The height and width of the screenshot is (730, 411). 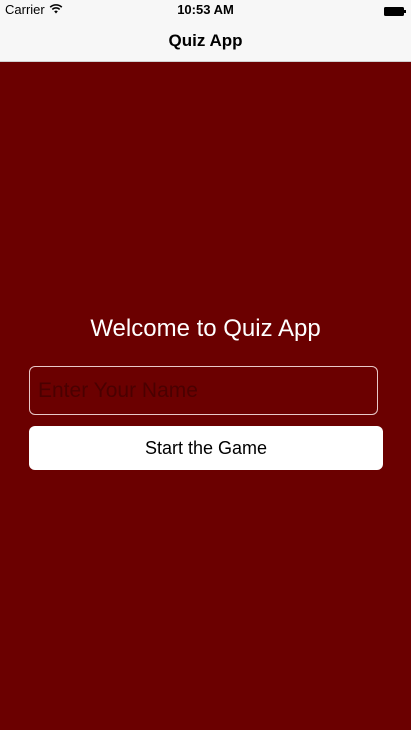 I want to click on status-time: 10:53 AM, so click(x=205, y=9).